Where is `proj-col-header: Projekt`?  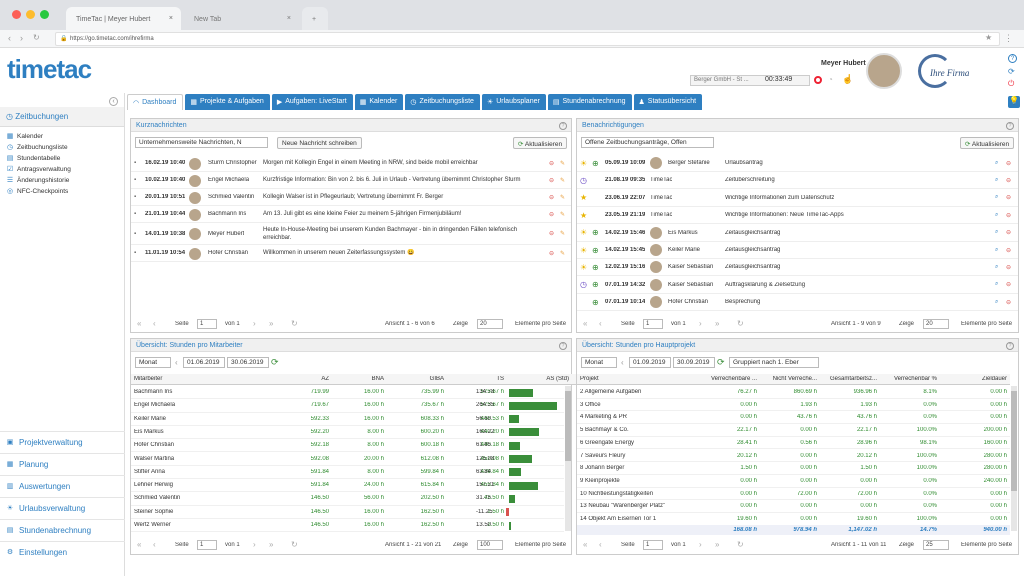 proj-col-header: Projekt is located at coordinates (635, 379).